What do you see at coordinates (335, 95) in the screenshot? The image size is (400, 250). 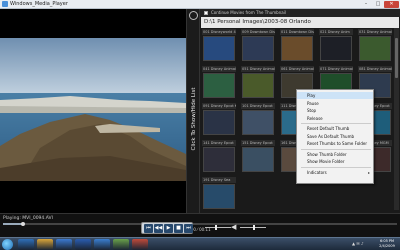 I see `menu-item-play: Play` at bounding box center [335, 95].